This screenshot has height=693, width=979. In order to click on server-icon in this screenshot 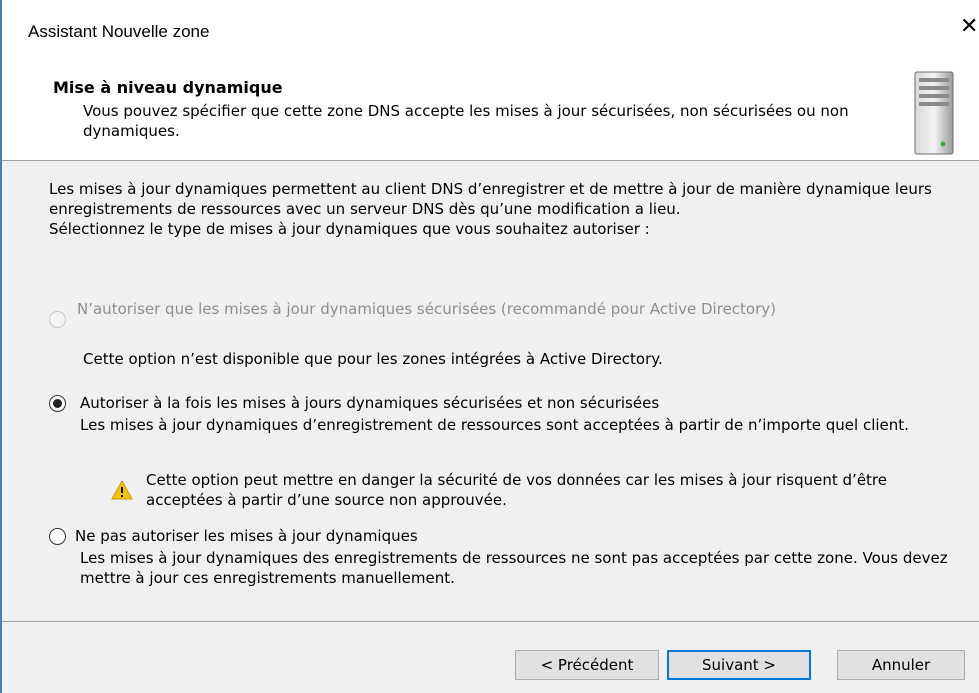, I will do `click(934, 113)`.